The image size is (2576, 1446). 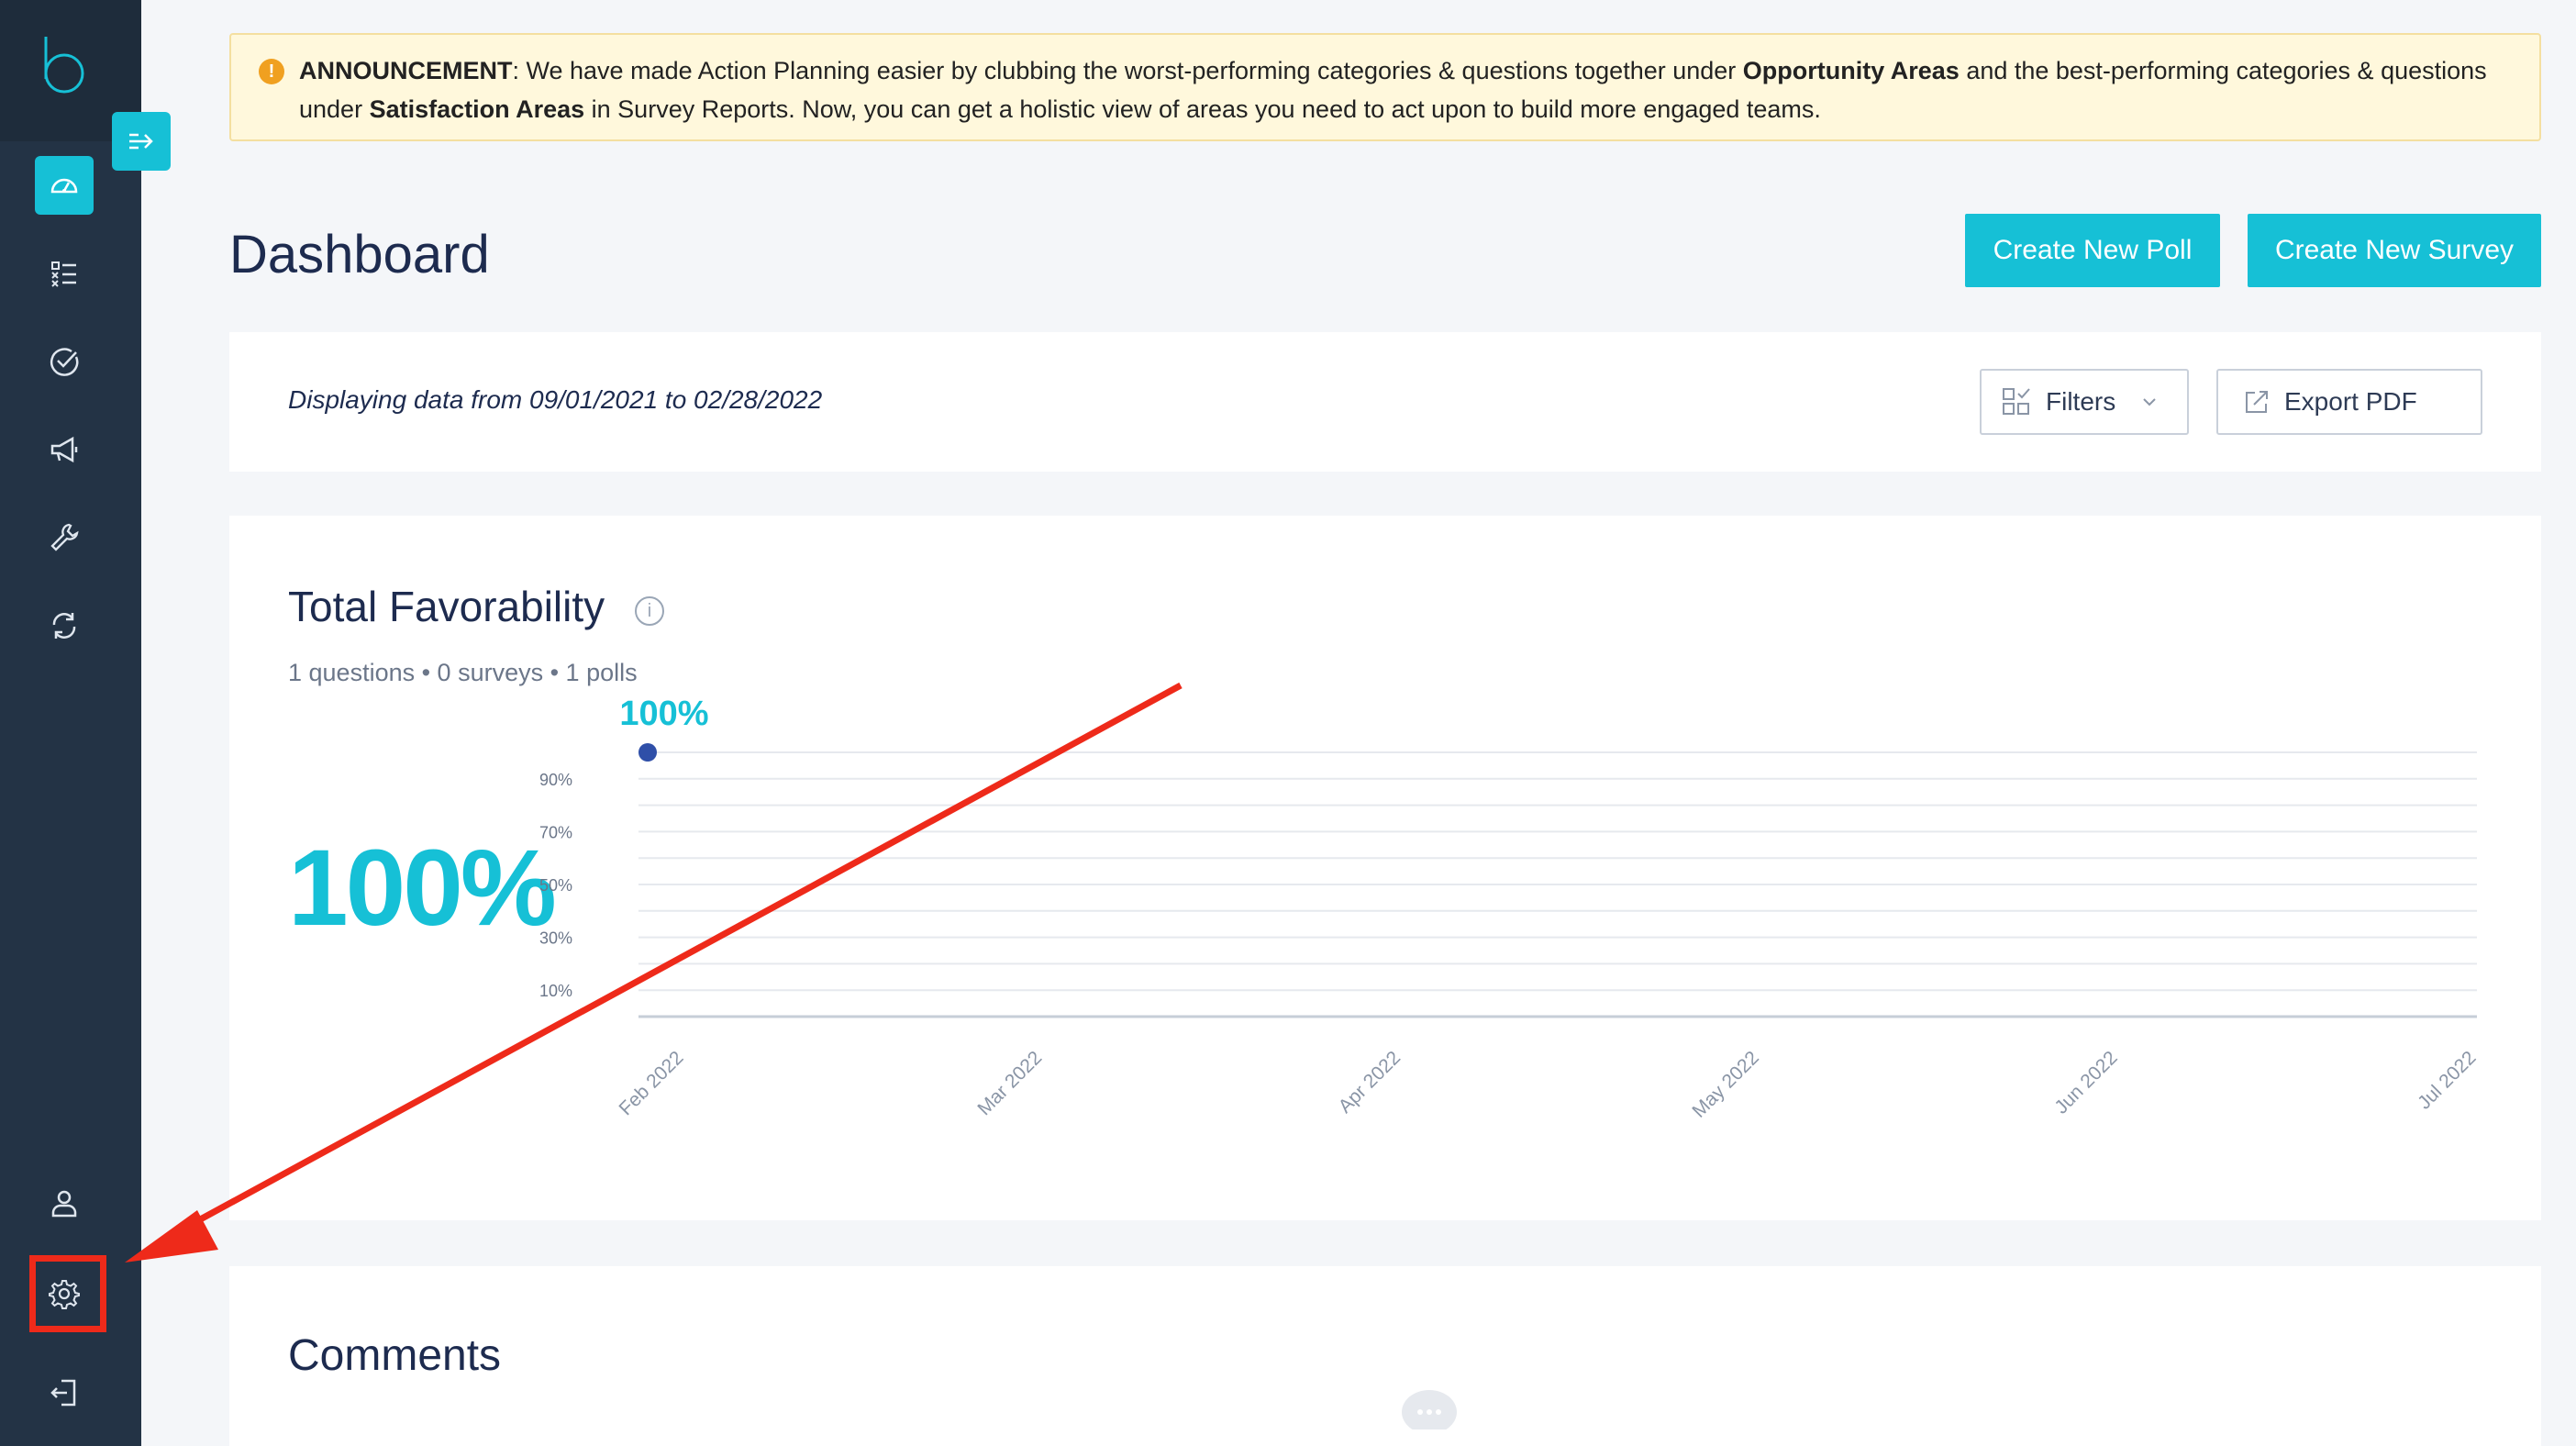 I want to click on export-pdf-button: Export PDF, so click(x=2349, y=402).